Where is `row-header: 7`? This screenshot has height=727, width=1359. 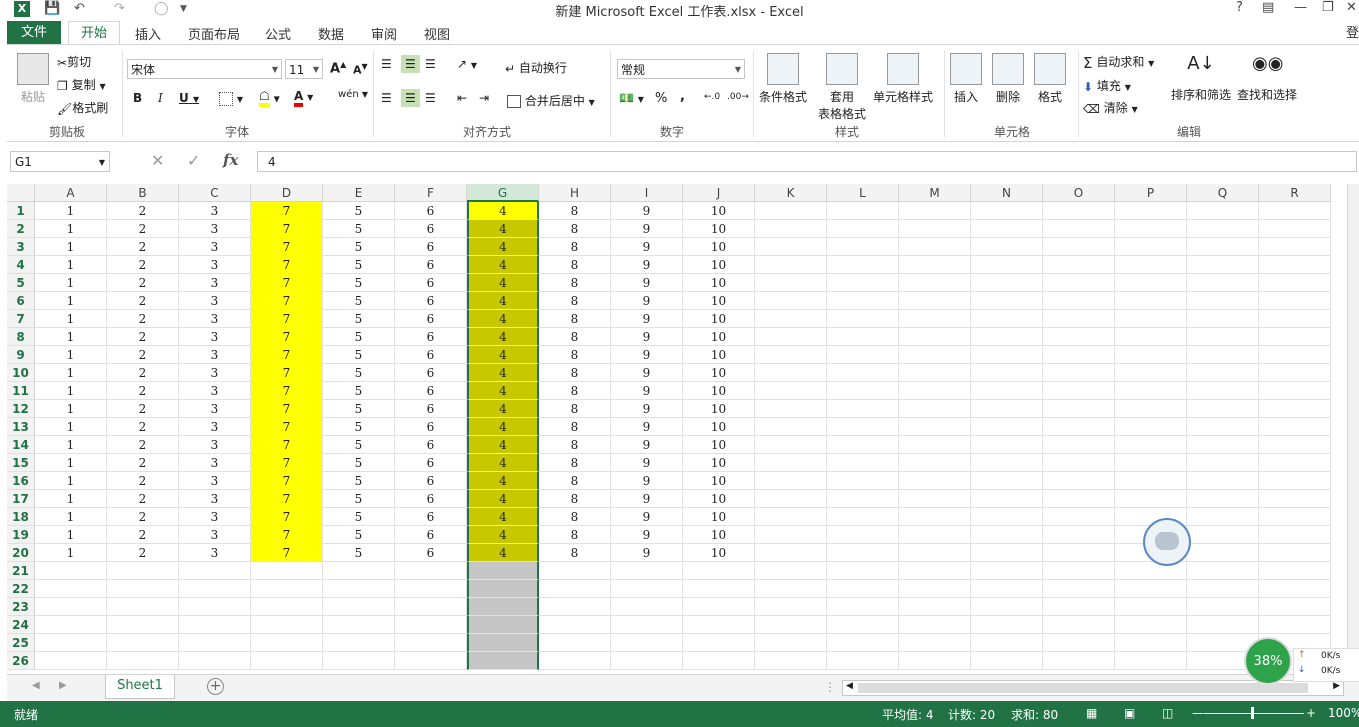
row-header: 7 is located at coordinates (21, 319).